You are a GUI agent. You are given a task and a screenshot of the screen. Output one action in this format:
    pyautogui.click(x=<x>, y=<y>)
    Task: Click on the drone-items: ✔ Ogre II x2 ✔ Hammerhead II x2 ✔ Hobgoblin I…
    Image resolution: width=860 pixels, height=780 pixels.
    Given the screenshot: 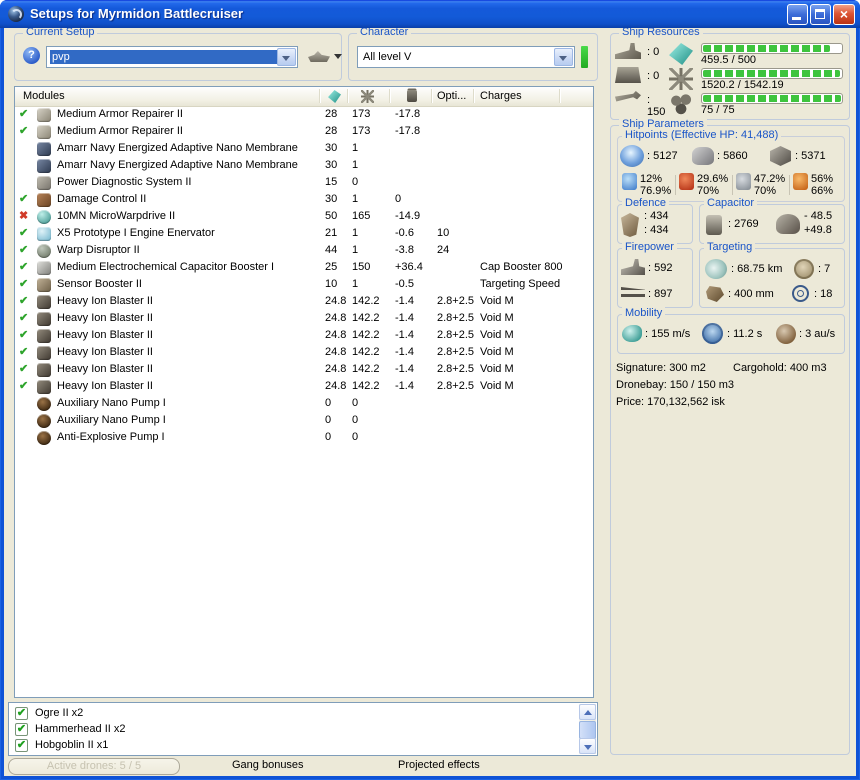 What is the action you would take?
    pyautogui.click(x=294, y=730)
    